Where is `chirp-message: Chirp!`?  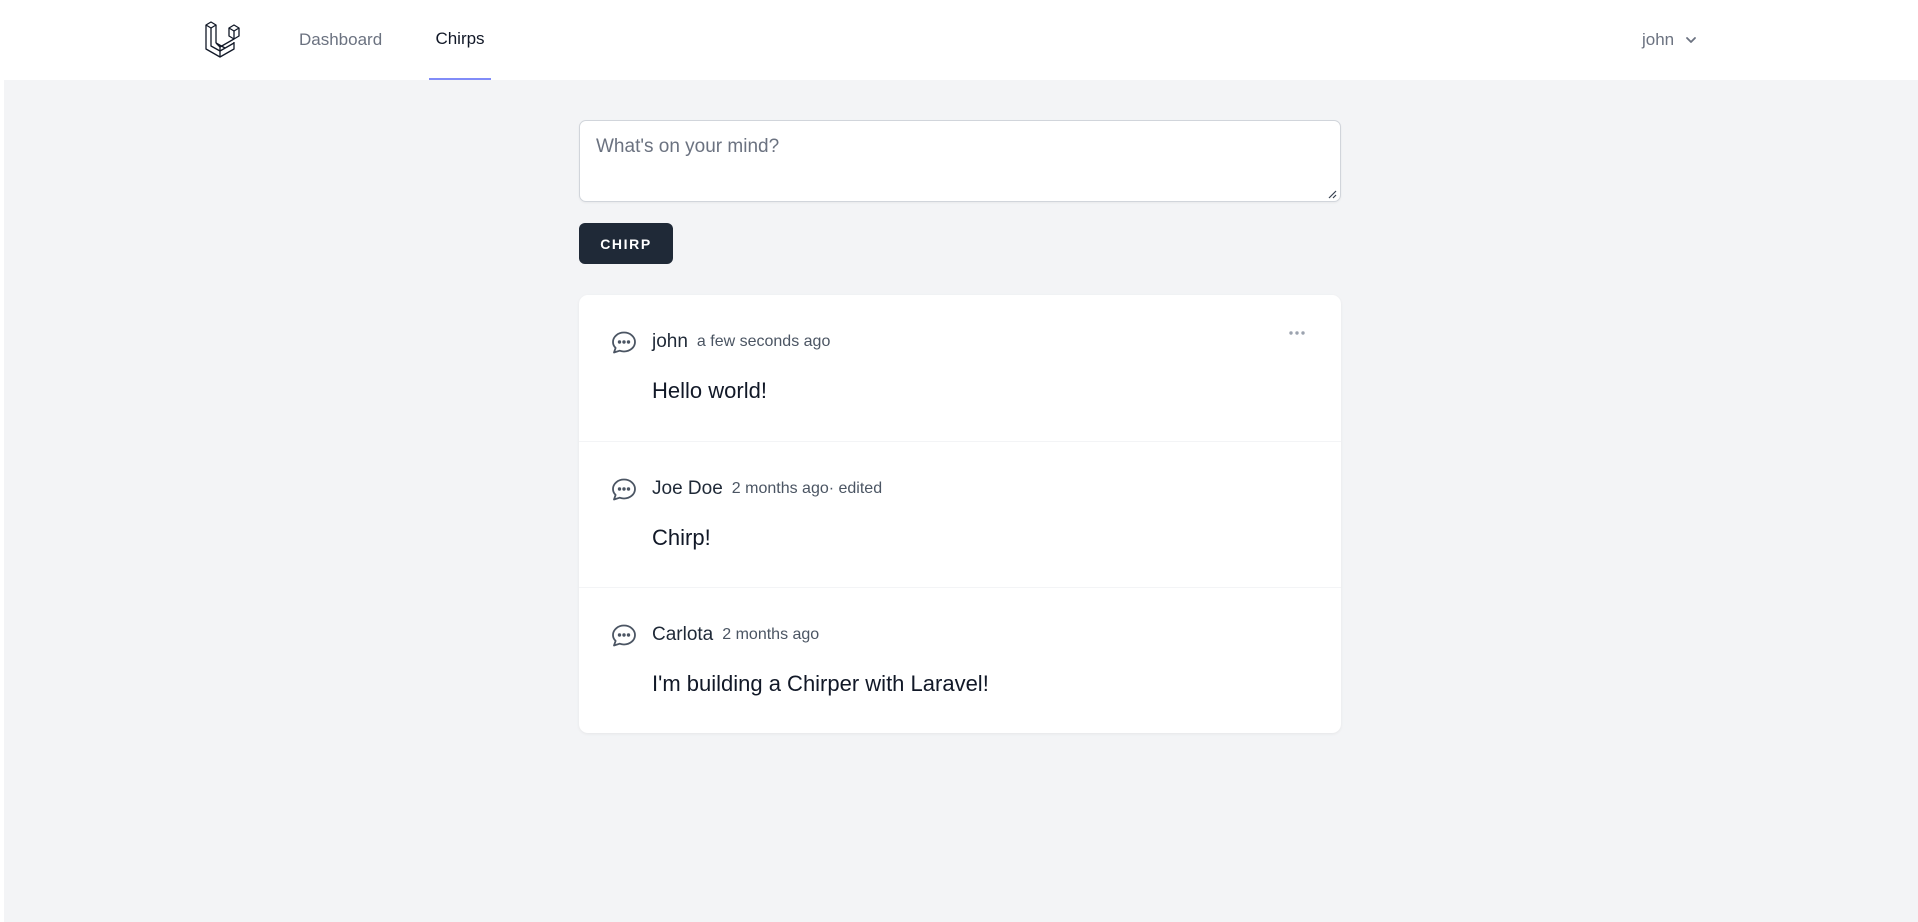 chirp-message: Chirp! is located at coordinates (681, 537).